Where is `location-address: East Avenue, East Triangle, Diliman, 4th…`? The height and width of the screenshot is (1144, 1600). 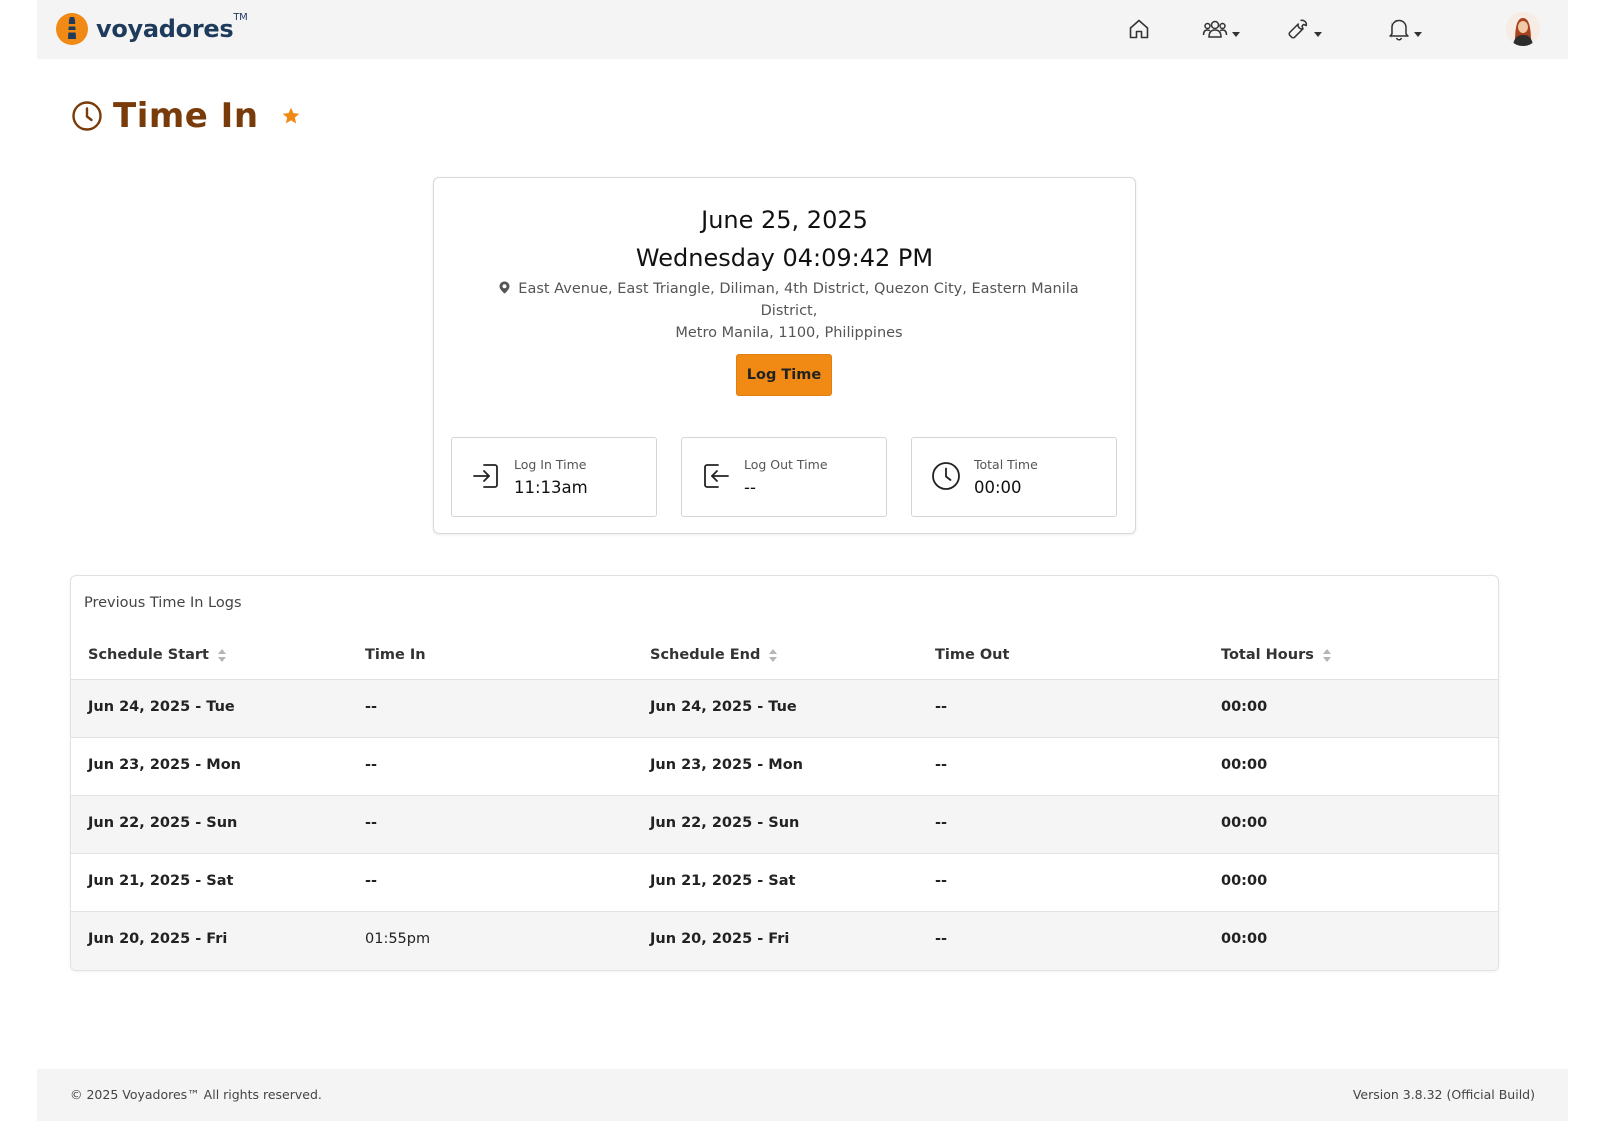
location-address: East Avenue, East Triangle, Diliman, 4th… is located at coordinates (789, 311).